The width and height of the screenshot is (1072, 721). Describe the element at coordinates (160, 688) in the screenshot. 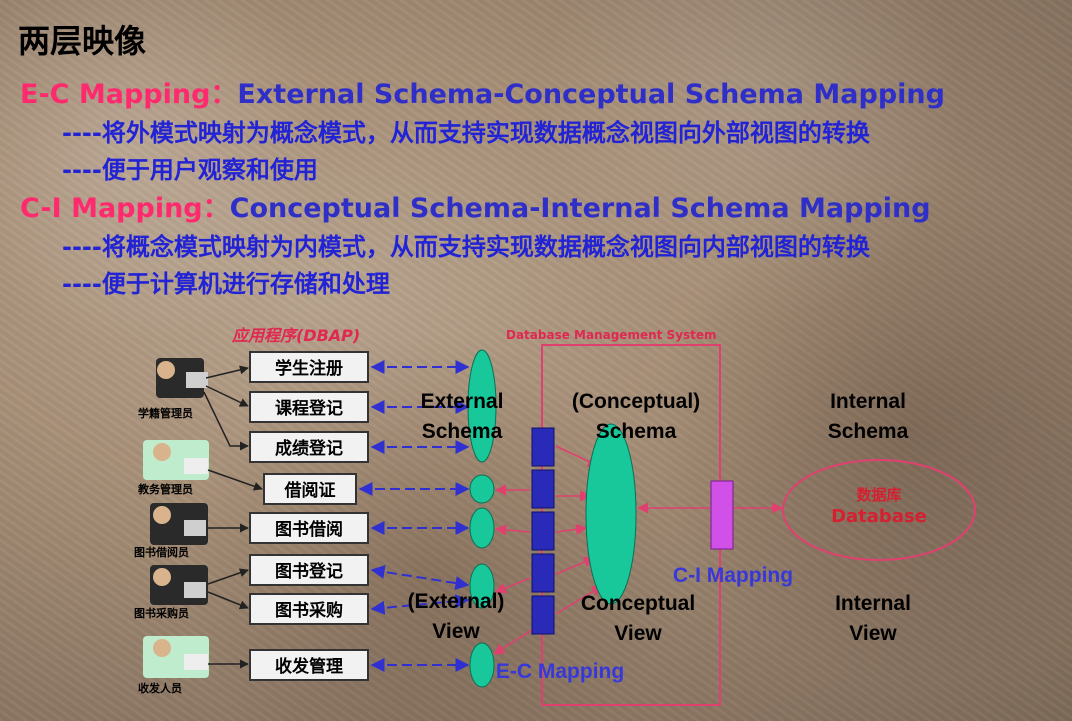

I see `user-label-5: 收发人员` at that location.